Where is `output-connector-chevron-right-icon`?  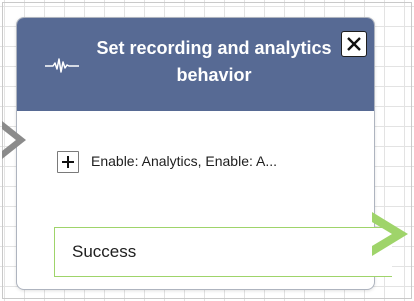 output-connector-chevron-right-icon is located at coordinates (391, 234).